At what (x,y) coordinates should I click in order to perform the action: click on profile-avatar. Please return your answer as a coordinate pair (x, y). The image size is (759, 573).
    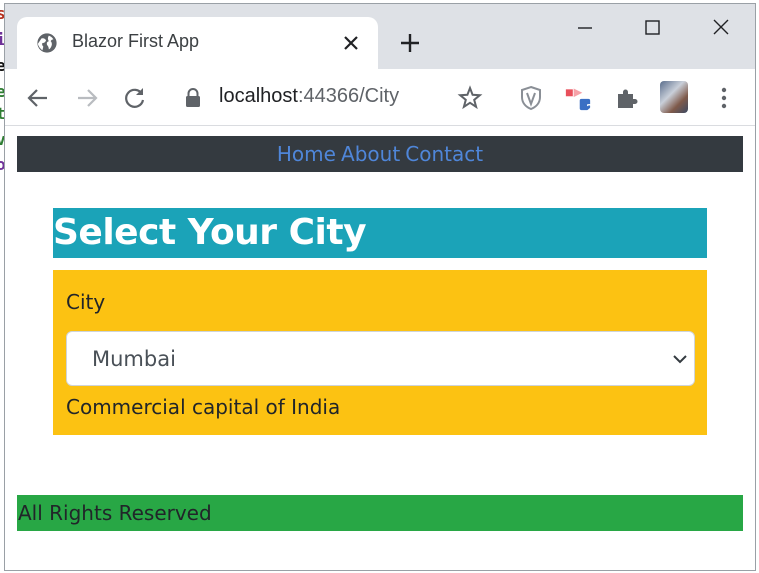
    Looking at the image, I should click on (674, 97).